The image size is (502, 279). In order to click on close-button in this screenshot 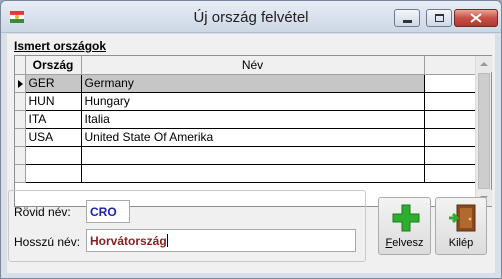, I will do `click(476, 18)`.